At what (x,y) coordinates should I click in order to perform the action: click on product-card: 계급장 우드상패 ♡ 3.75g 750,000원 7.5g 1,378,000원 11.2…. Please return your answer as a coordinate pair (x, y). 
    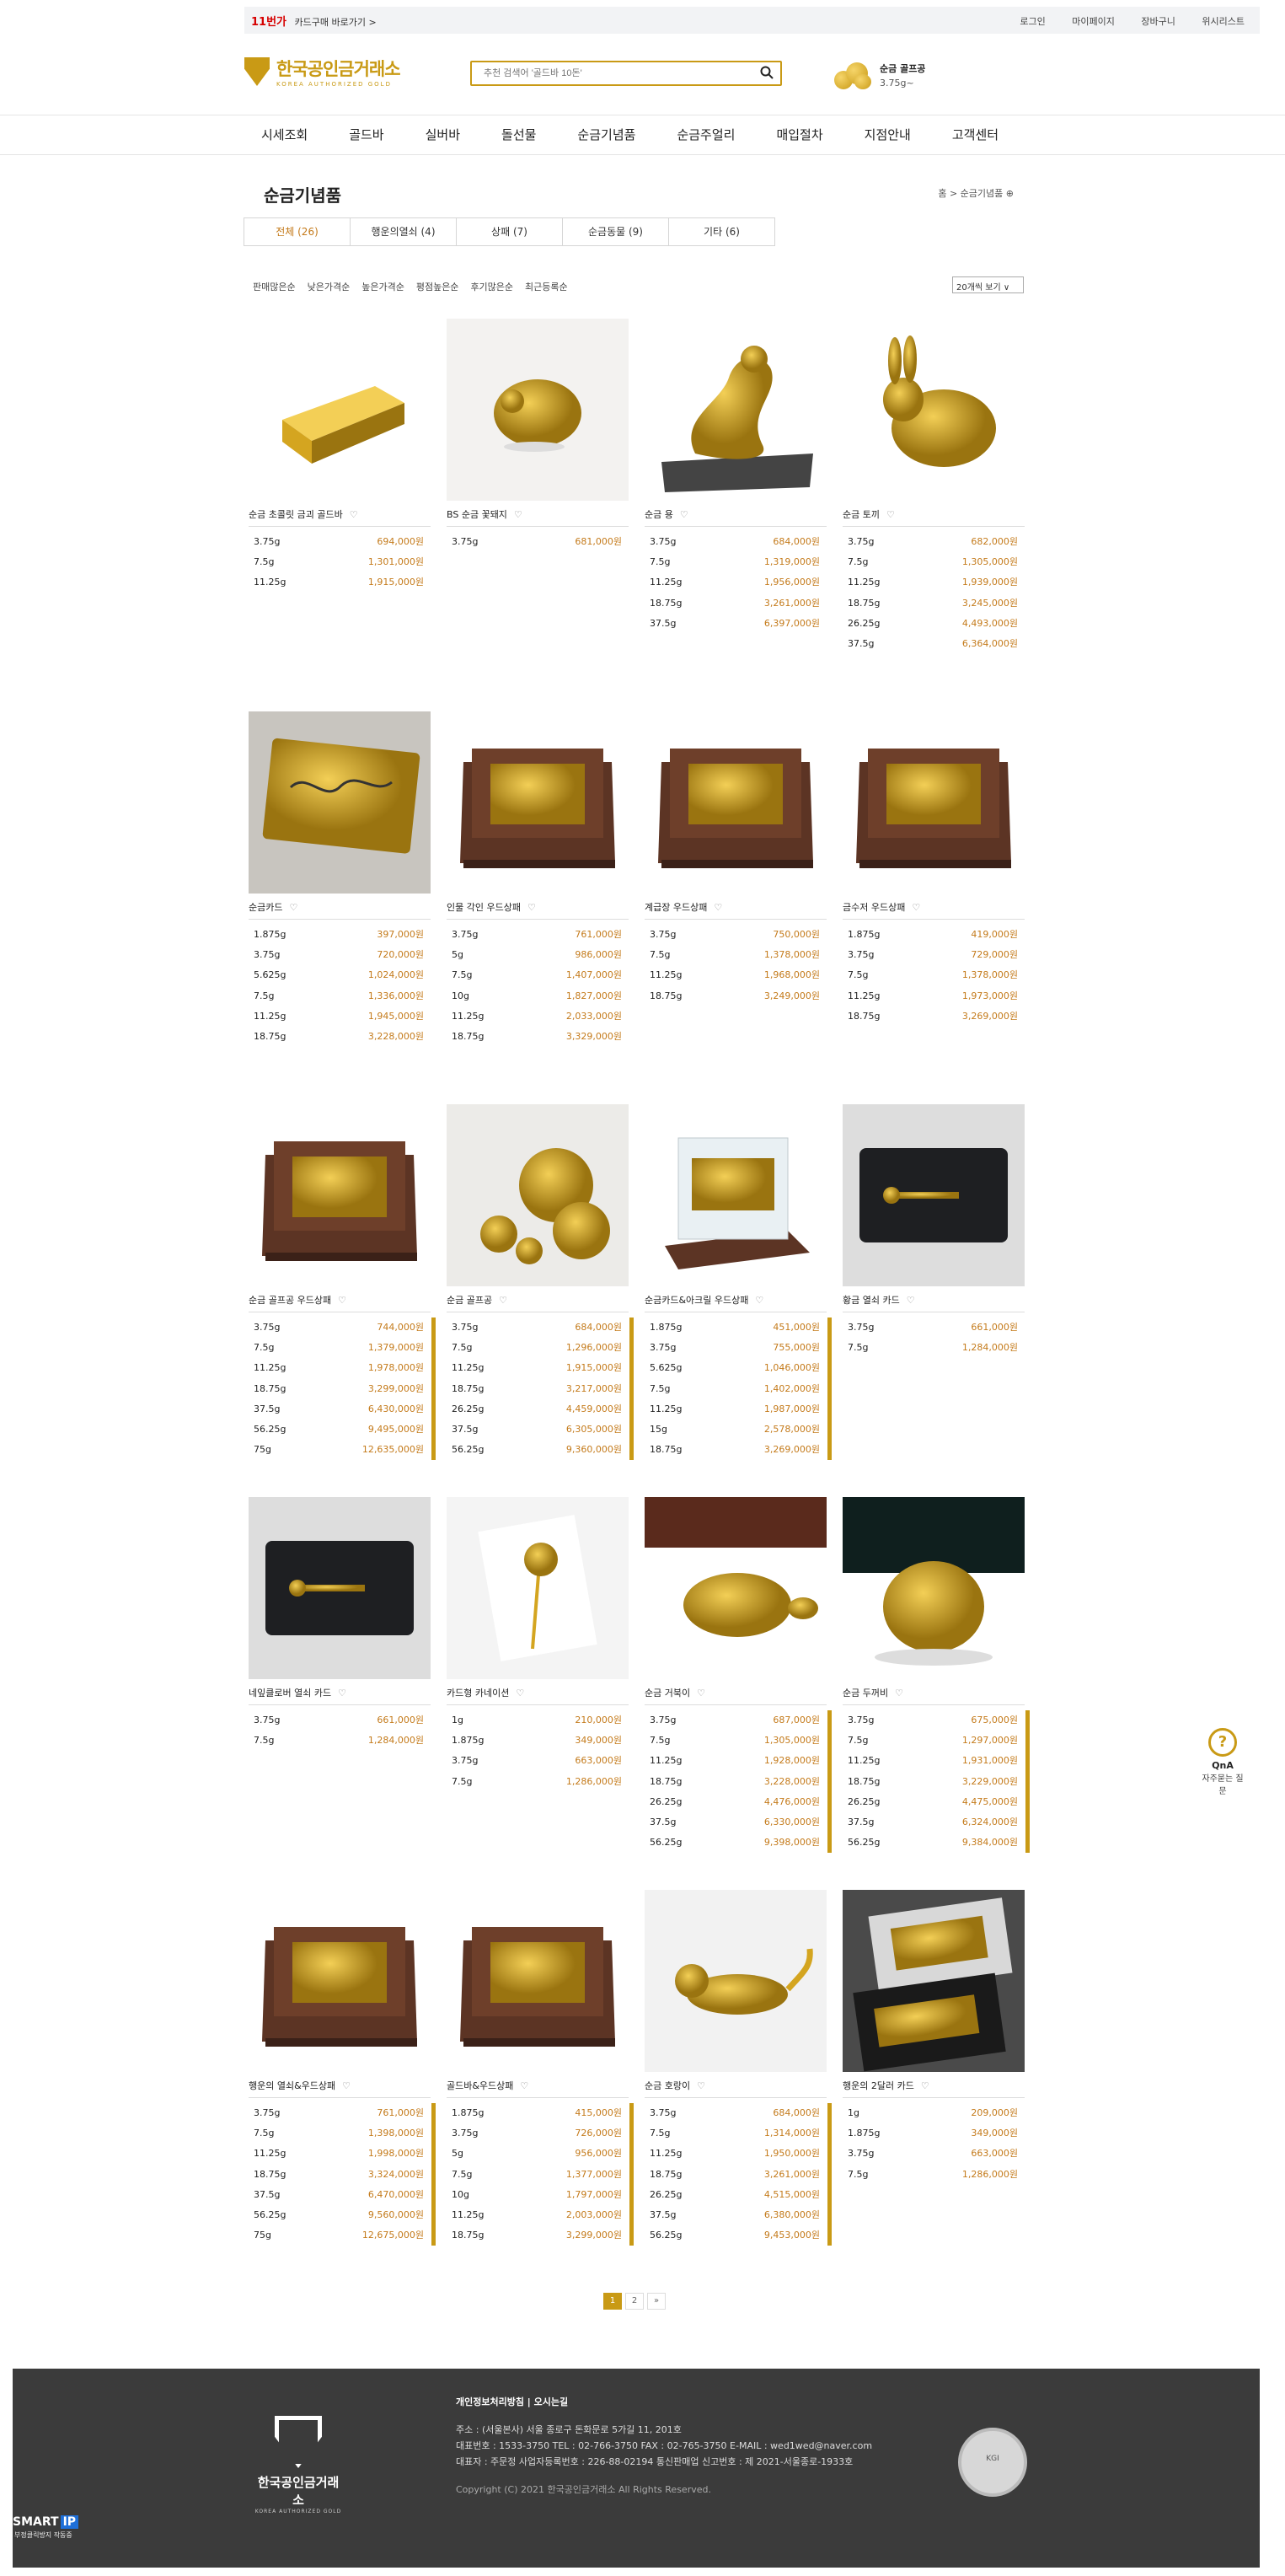
    Looking at the image, I should click on (736, 856).